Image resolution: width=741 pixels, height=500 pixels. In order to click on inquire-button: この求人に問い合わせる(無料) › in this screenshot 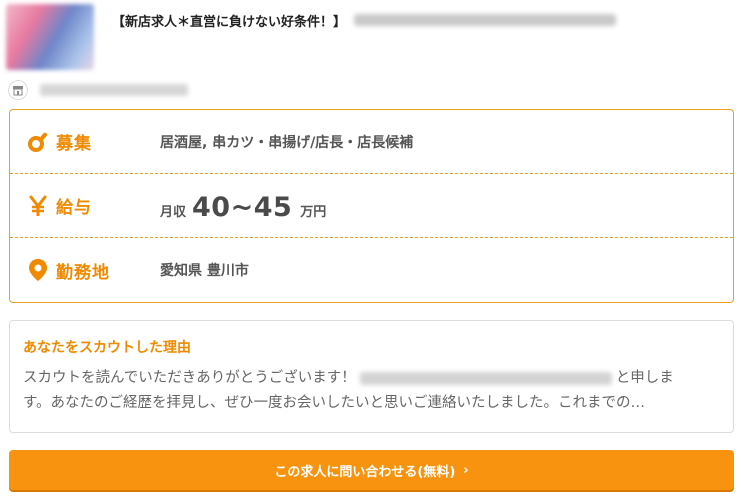, I will do `click(371, 470)`.